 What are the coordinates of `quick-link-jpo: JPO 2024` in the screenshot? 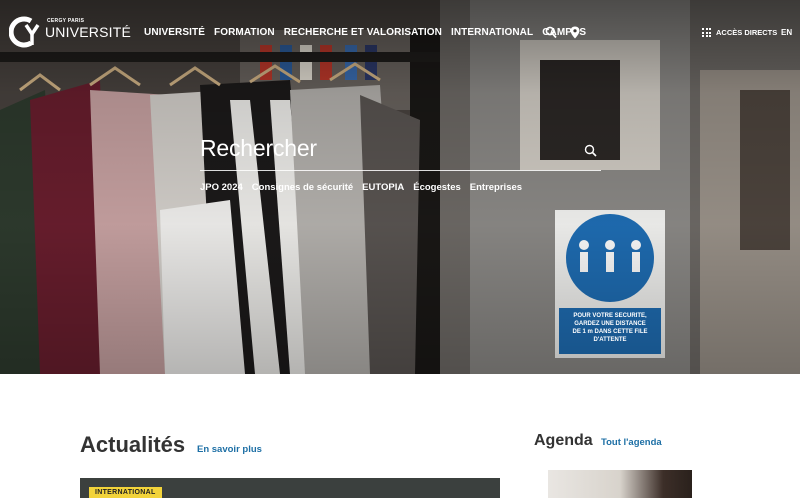 It's located at (221, 187).